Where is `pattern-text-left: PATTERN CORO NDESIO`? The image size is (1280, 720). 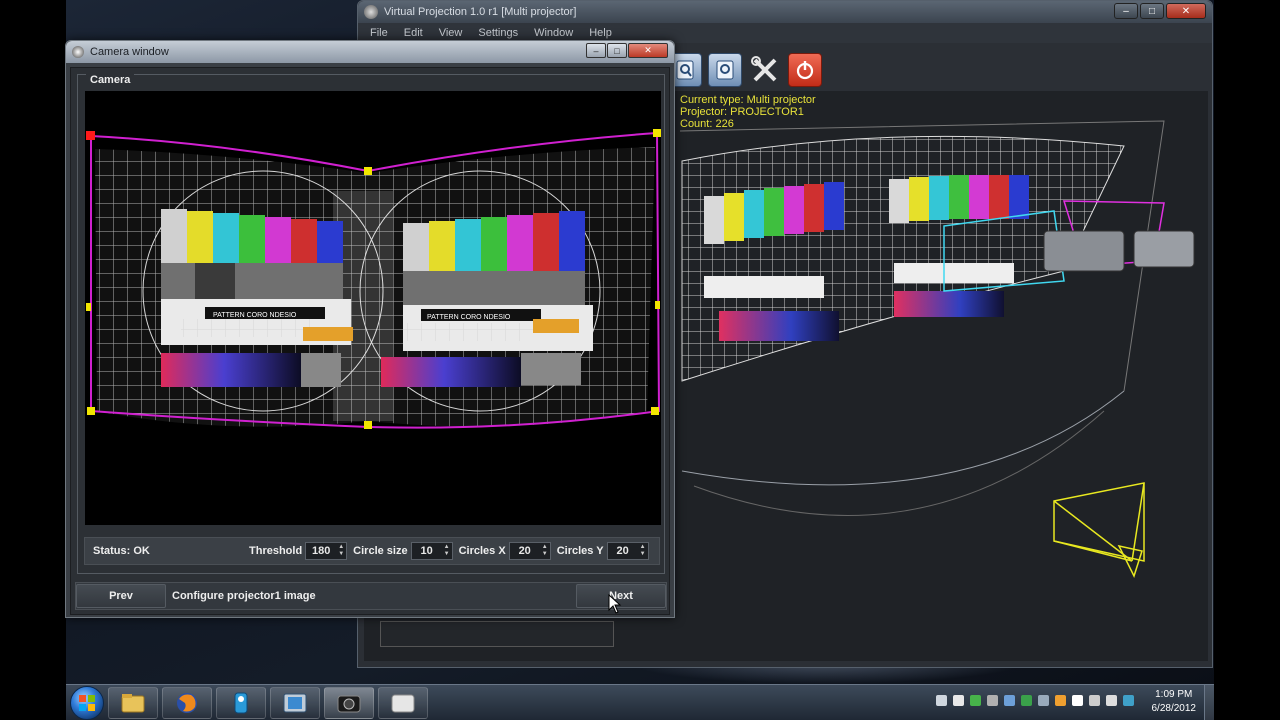
pattern-text-left: PATTERN CORO NDESIO is located at coordinates (255, 315).